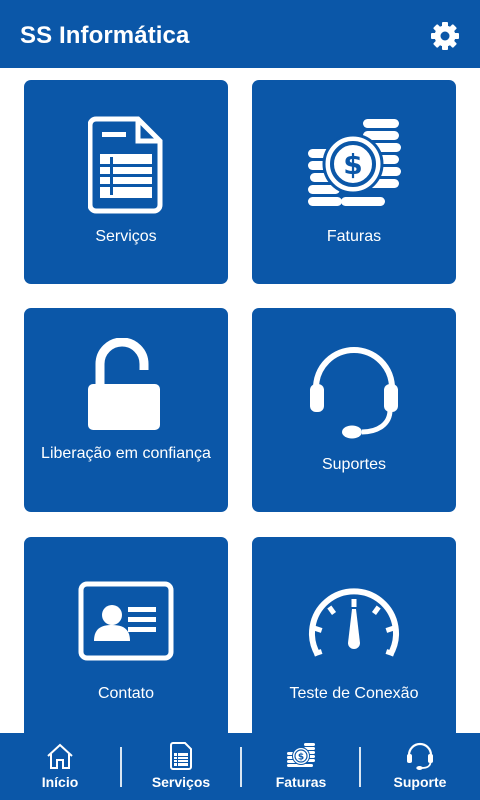  I want to click on bottom-navigation: Início Serviços $ Faturas Suporte, so click(240, 766).